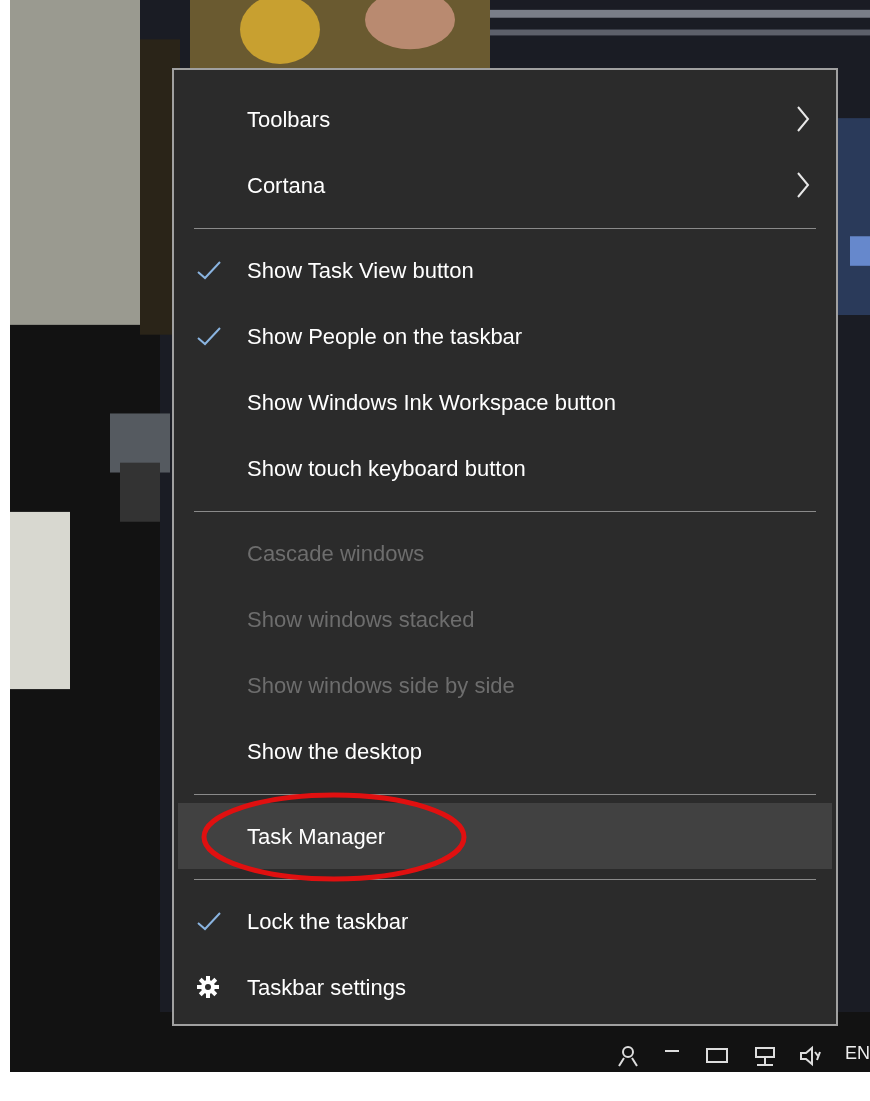  What do you see at coordinates (505, 921) in the screenshot?
I see `menu-item: Lock the taskbar` at bounding box center [505, 921].